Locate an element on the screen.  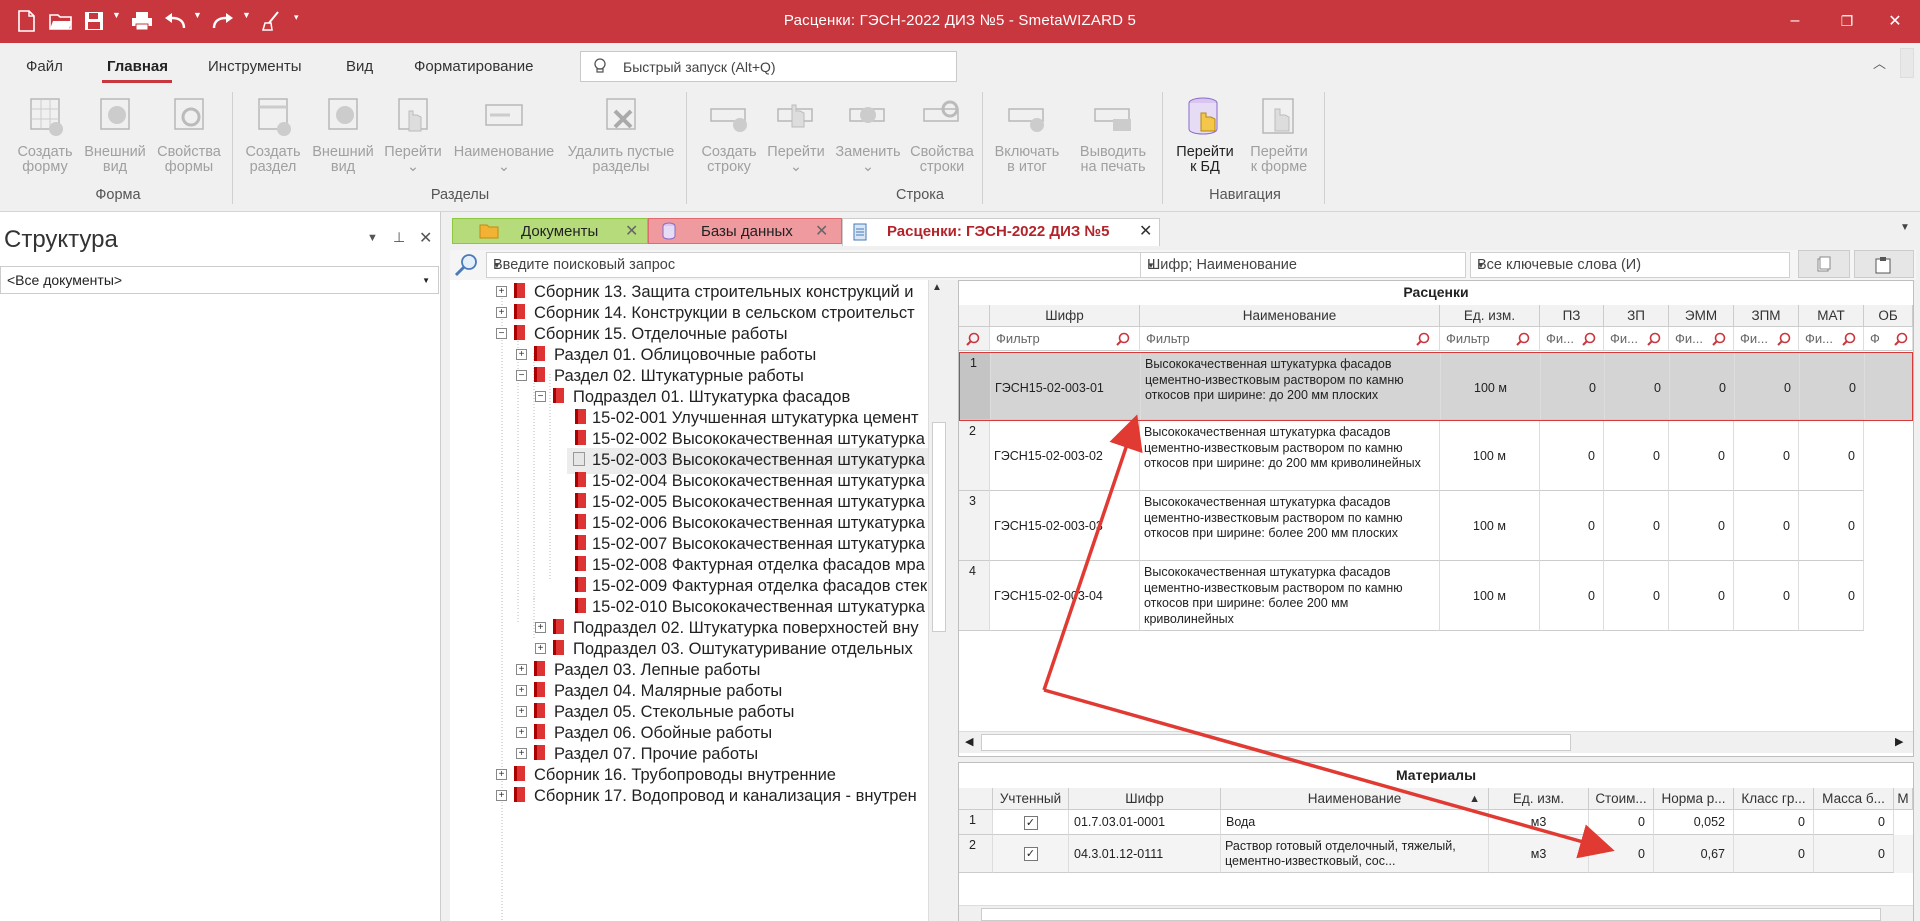
section-goto-button: Перейти ⌄ is located at coordinates (413, 135).